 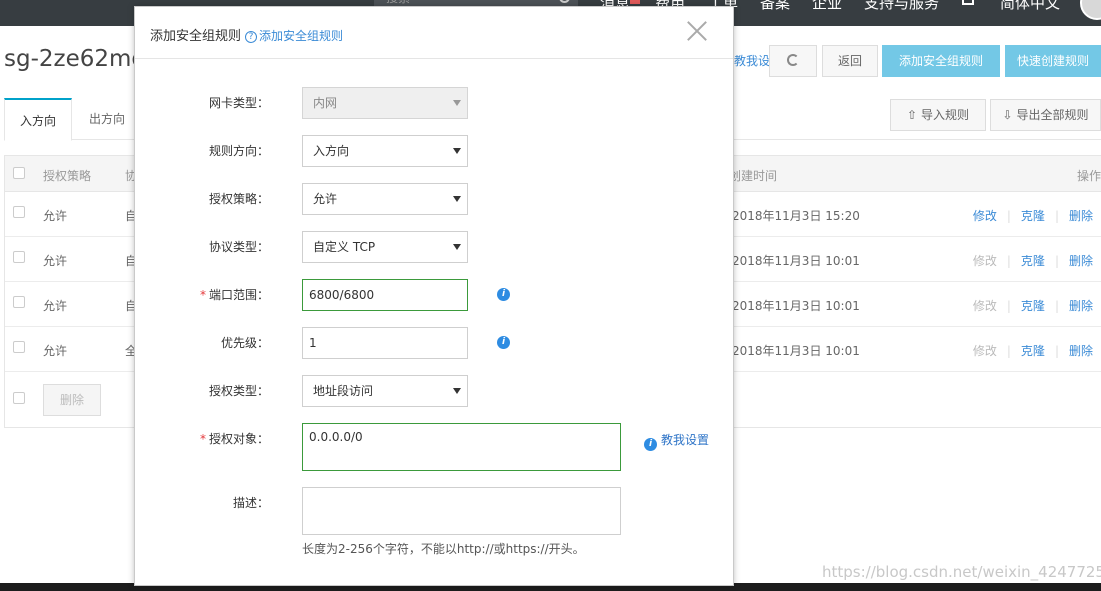 I want to click on dialog-title-group: 添加安全组规则? 添加安全组规则, so click(x=246, y=34).